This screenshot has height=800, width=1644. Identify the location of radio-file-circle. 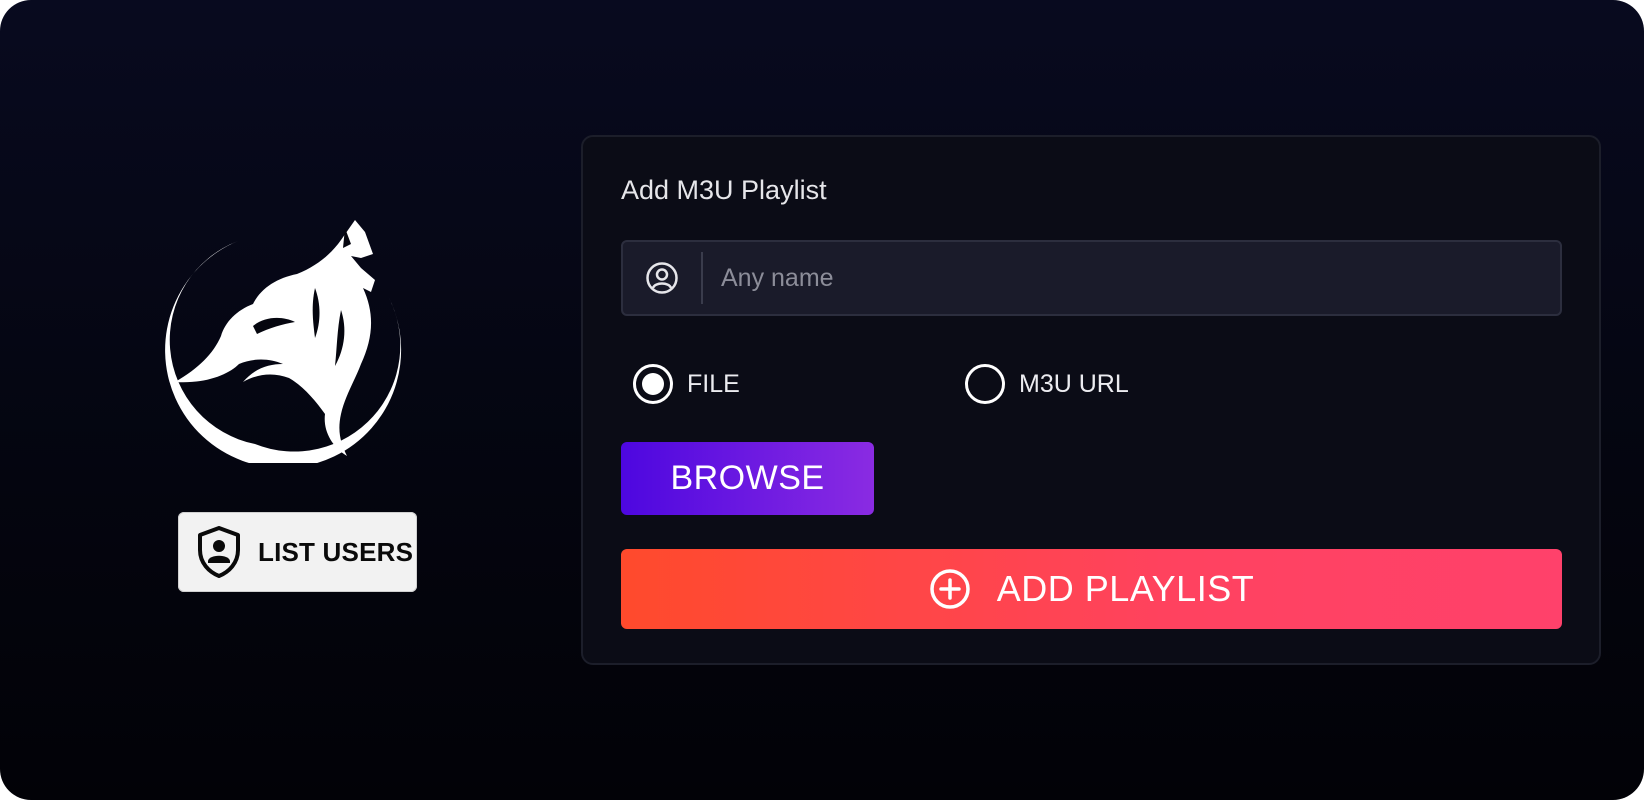
(653, 384).